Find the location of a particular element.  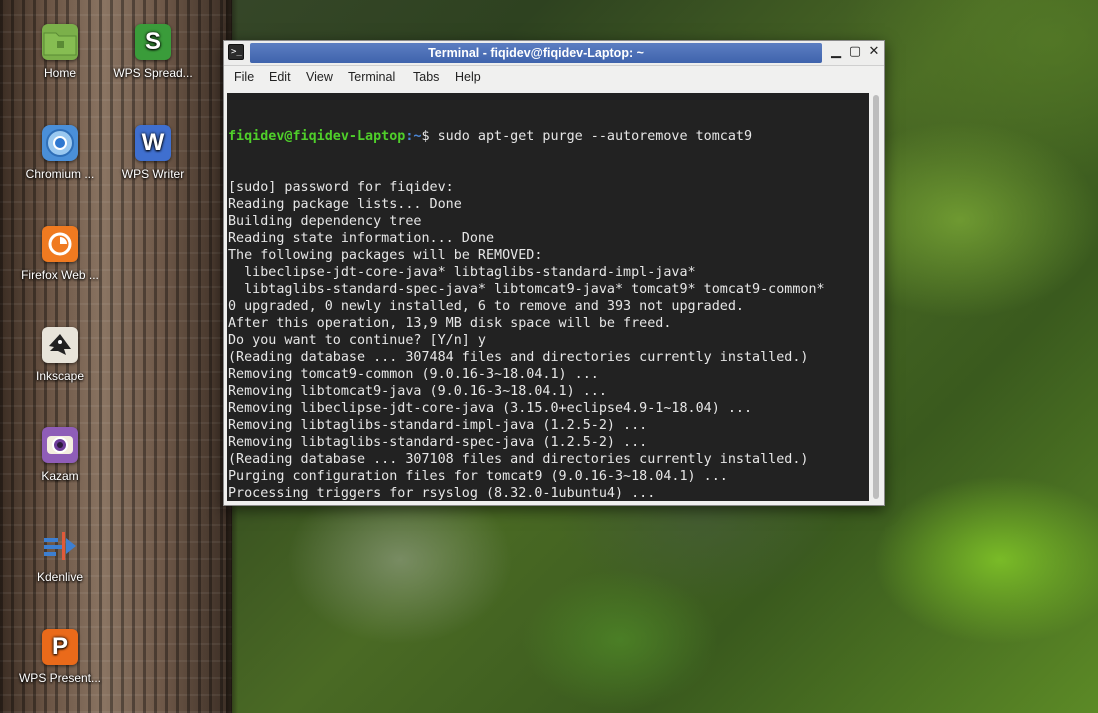

output-line: The following packages will be REMOVED: is located at coordinates (385, 255).